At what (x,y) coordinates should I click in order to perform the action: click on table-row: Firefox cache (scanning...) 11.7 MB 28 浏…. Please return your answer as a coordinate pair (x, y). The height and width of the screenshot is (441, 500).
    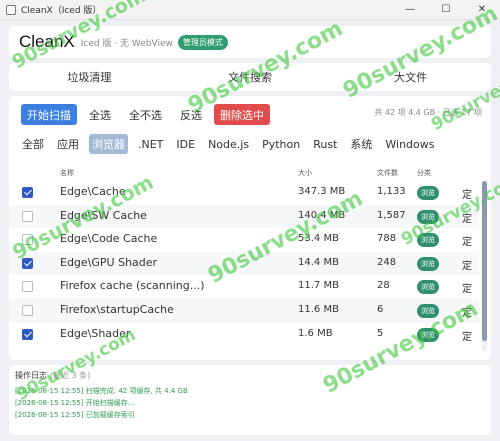
    Looking at the image, I should click on (244, 287).